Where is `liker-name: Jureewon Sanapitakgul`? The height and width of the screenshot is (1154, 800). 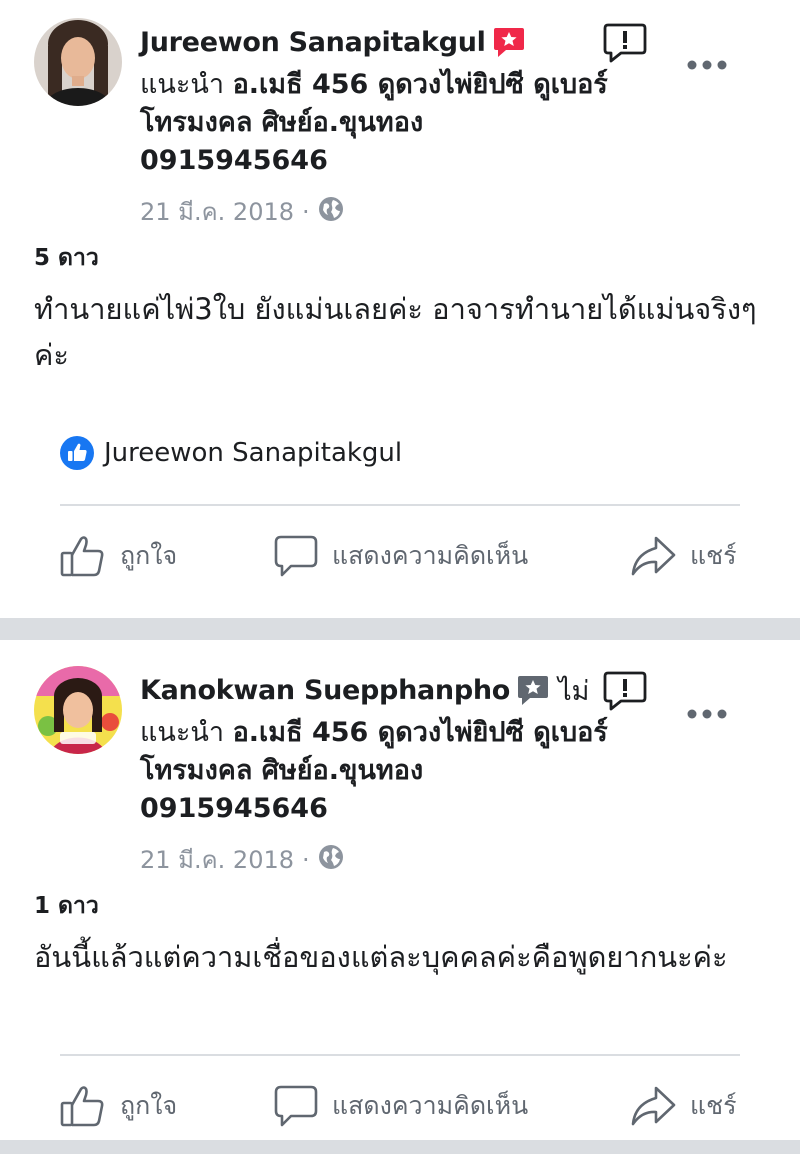
liker-name: Jureewon Sanapitakgul is located at coordinates (253, 453).